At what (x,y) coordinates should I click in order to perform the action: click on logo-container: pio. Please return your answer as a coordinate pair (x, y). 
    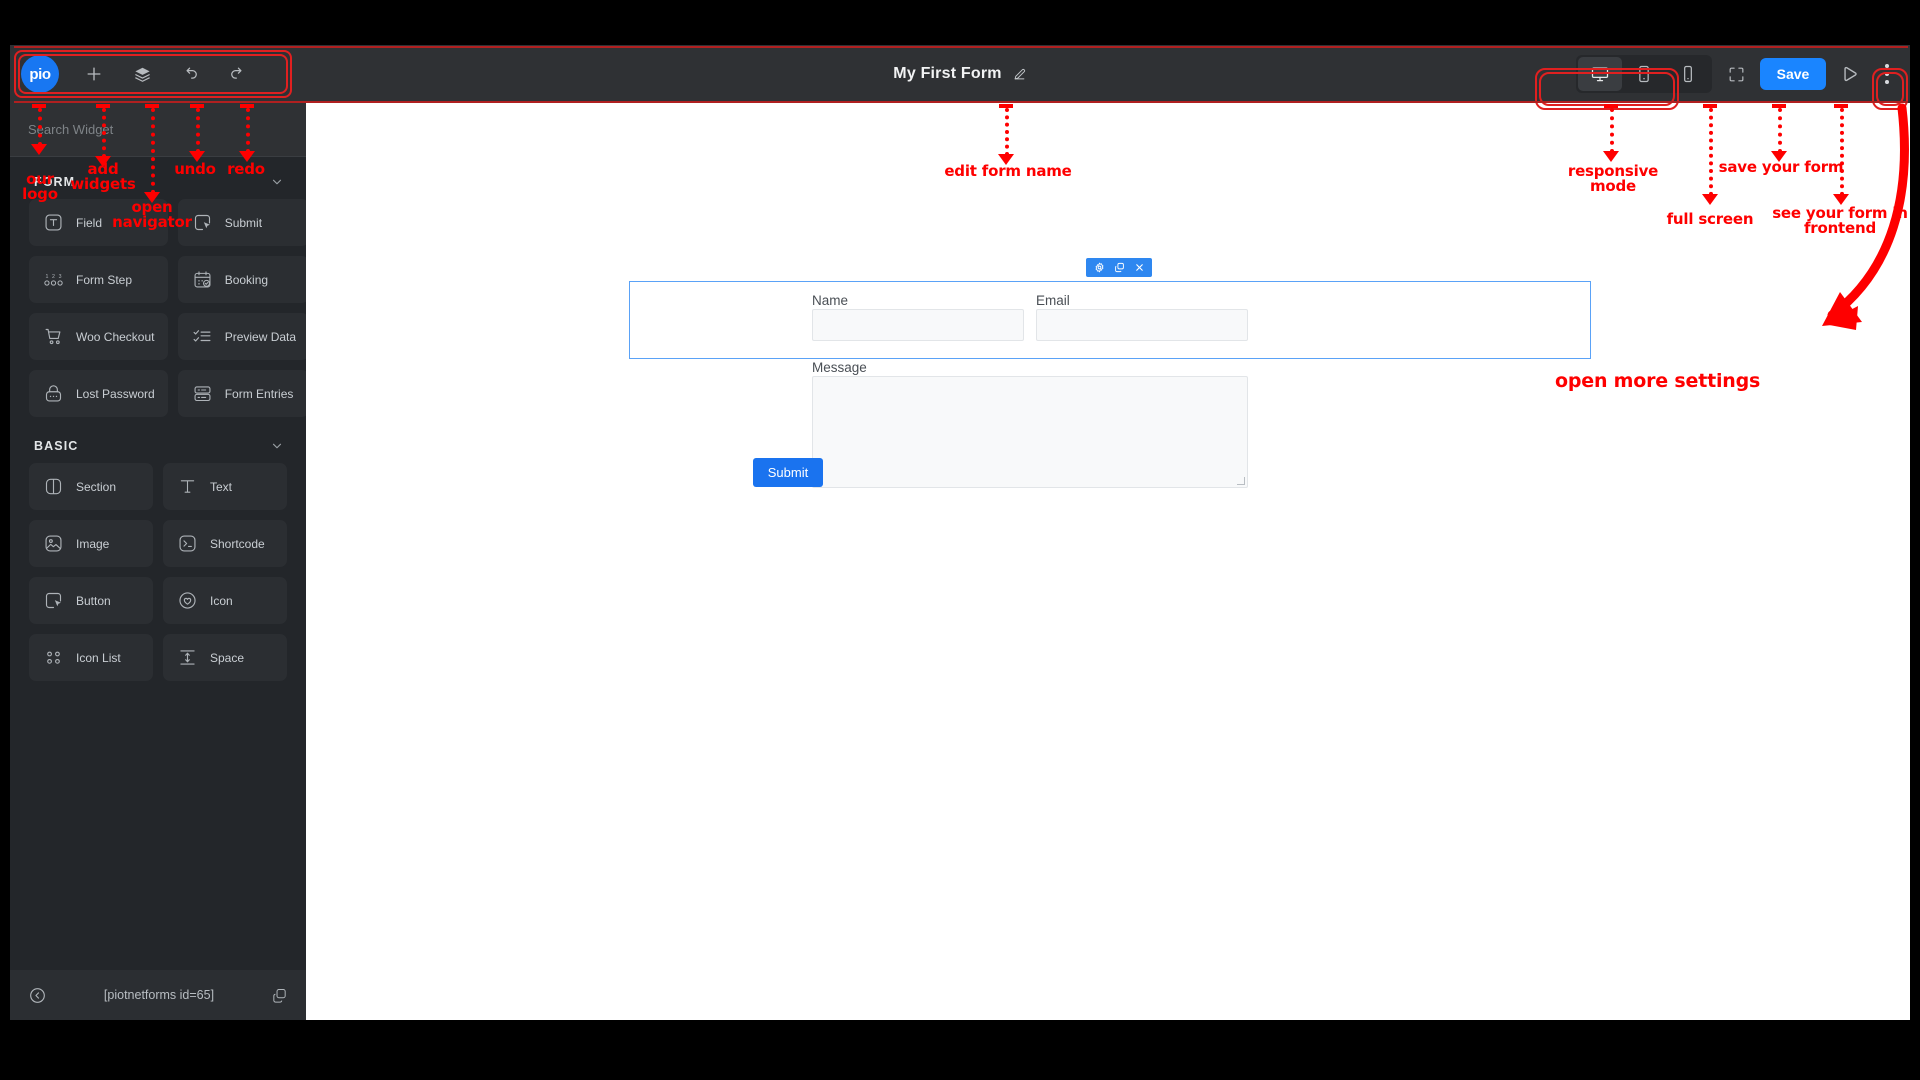
    Looking at the image, I should click on (40, 74).